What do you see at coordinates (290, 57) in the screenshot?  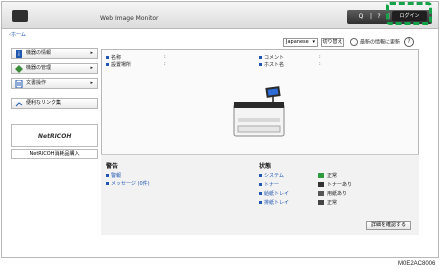 I see `comment-field: コメント:` at bounding box center [290, 57].